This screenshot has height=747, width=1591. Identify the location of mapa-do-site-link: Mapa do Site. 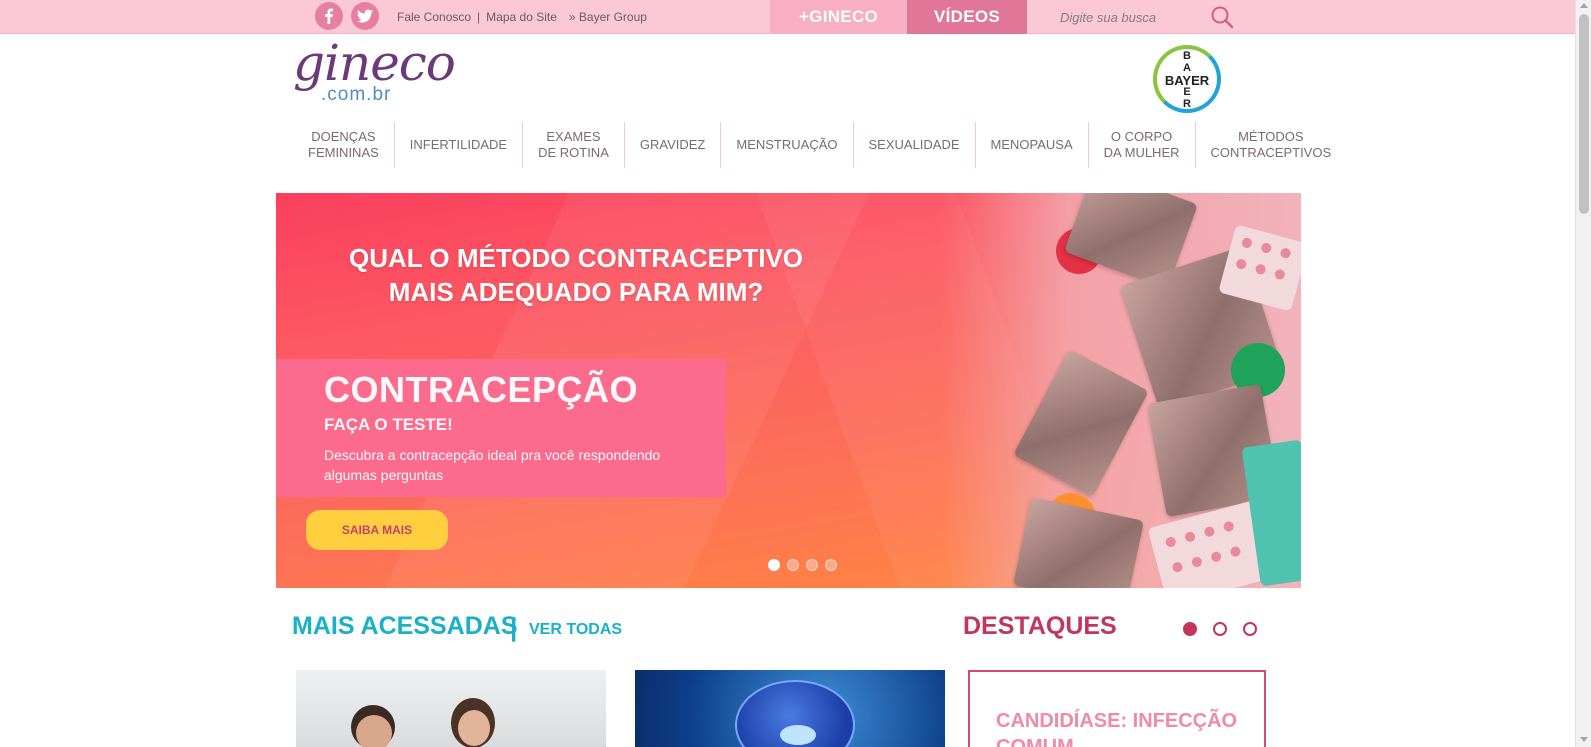
(521, 17).